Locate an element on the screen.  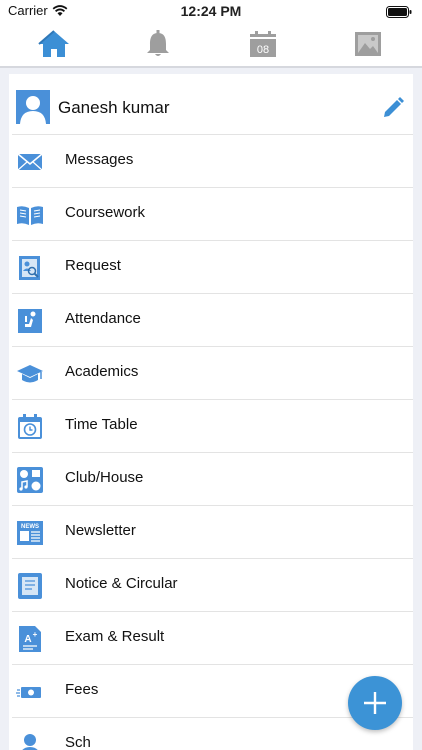
menu-item-exam-result: A + Exam & Result is located at coordinates (212, 638).